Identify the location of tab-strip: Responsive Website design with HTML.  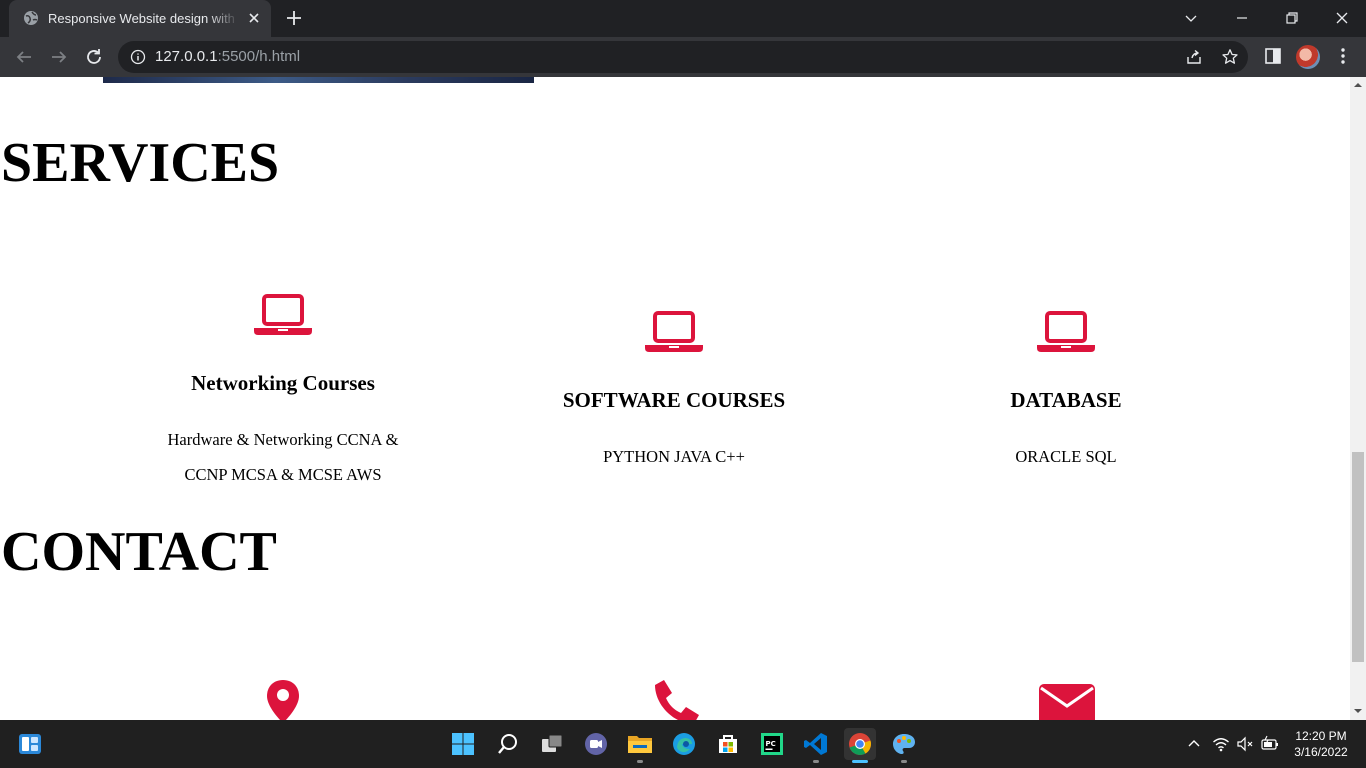
(683, 18).